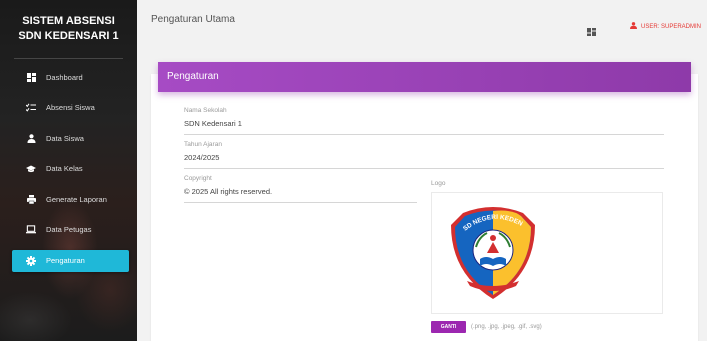 The width and height of the screenshot is (707, 341). I want to click on person-icon, so click(31, 138).